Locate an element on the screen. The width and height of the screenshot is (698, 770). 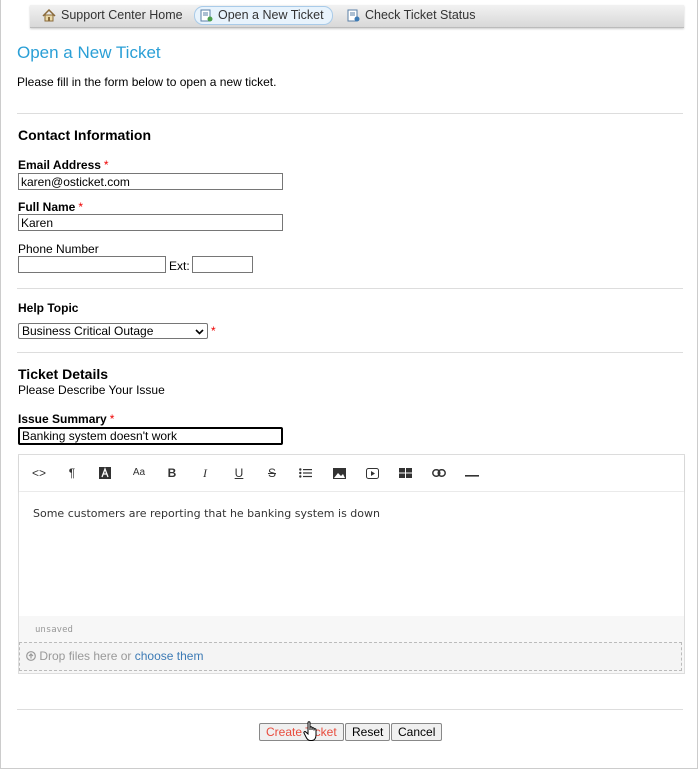
hand-cursor-icon is located at coordinates (311, 734).